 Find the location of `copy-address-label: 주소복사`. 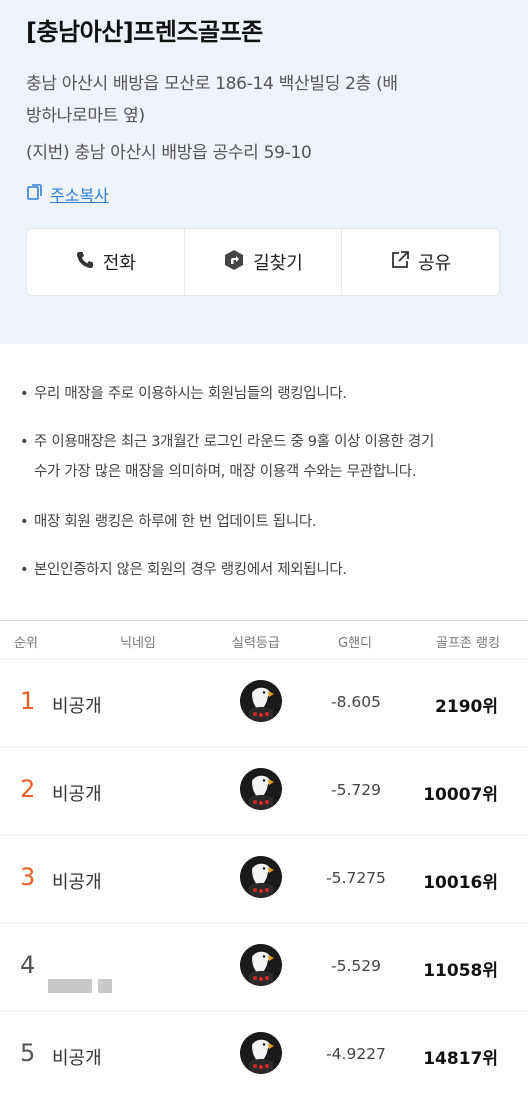

copy-address-label: 주소복사 is located at coordinates (79, 195).